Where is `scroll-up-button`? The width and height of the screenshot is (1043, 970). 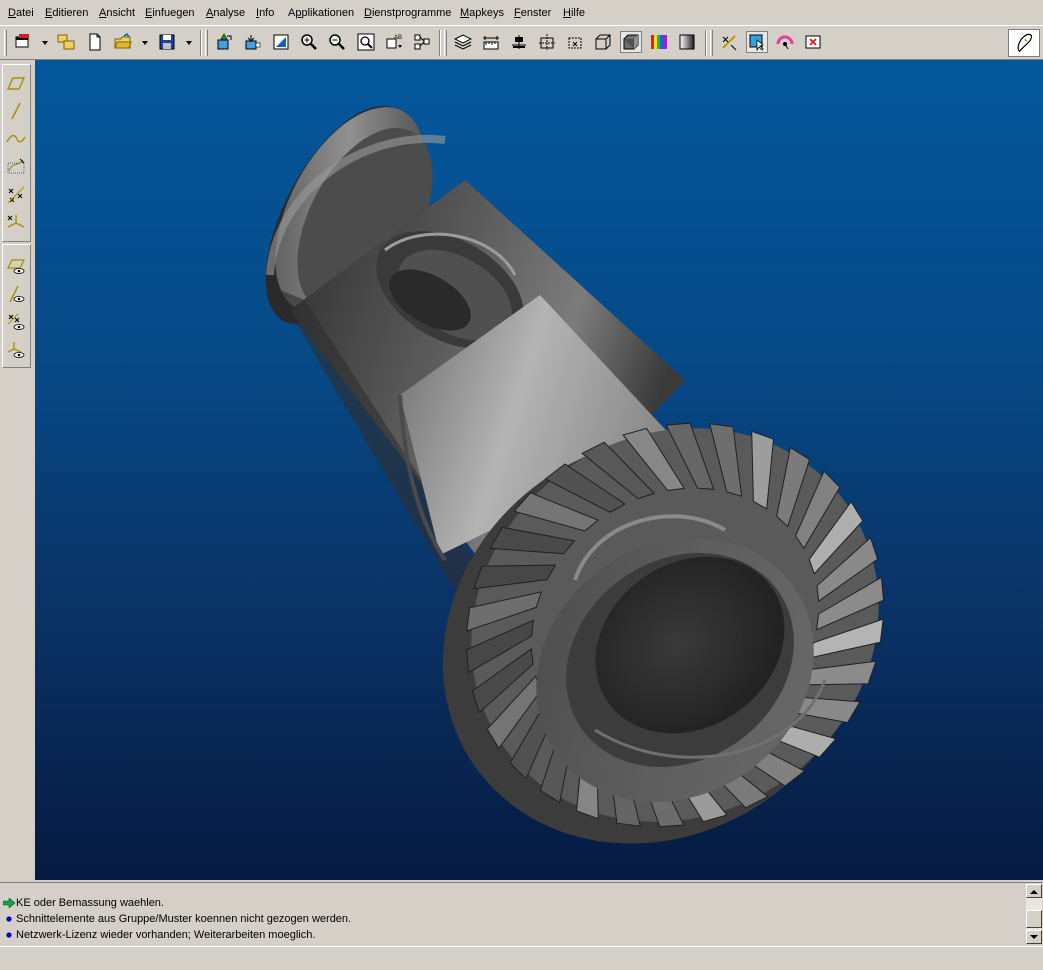
scroll-up-button is located at coordinates (1034, 891).